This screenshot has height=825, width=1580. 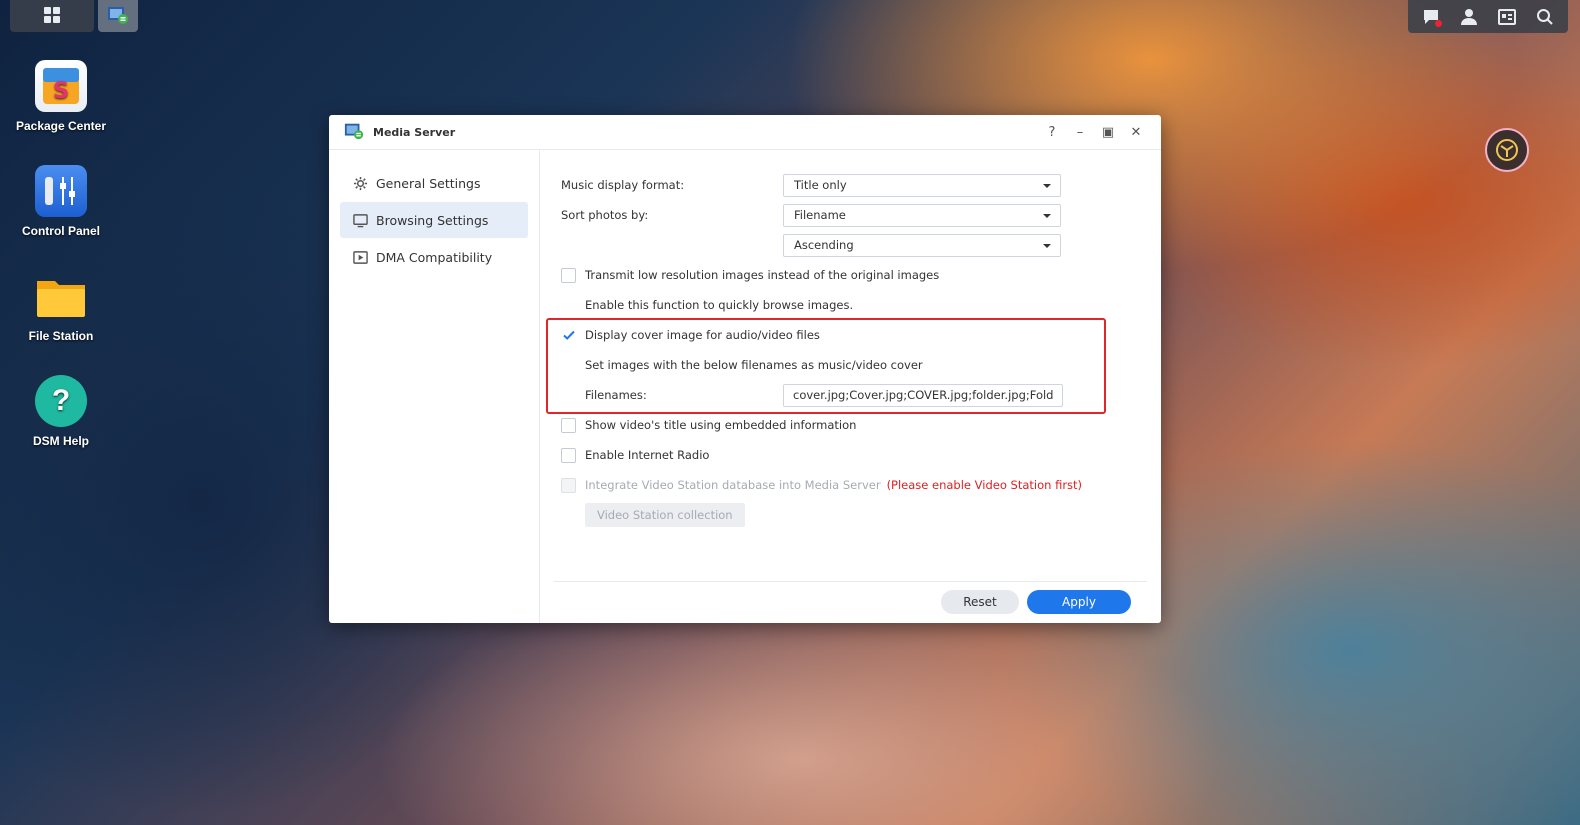 I want to click on filenames-input, so click(x=923, y=395).